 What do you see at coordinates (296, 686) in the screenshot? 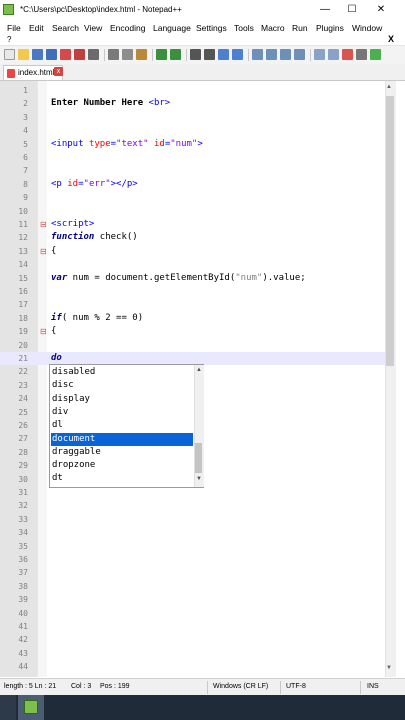
I see `status-encoding: UTF-8` at bounding box center [296, 686].